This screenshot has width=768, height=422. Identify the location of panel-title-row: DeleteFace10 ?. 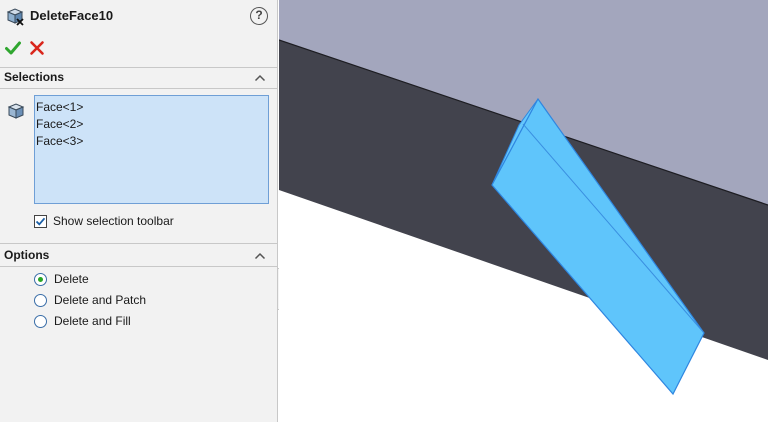
(139, 17).